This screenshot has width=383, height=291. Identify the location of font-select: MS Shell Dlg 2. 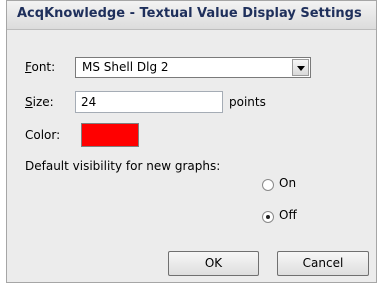
(193, 67).